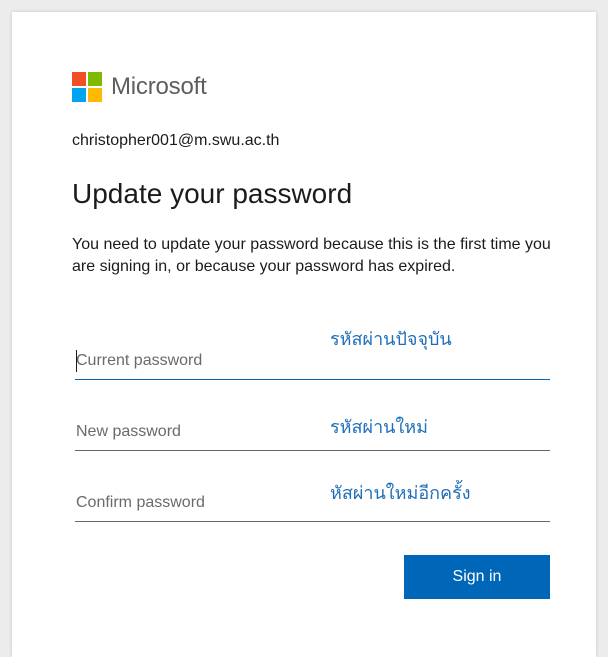  Describe the element at coordinates (176, 140) in the screenshot. I see `account-email: christopher001@m.swu.ac.th` at that location.